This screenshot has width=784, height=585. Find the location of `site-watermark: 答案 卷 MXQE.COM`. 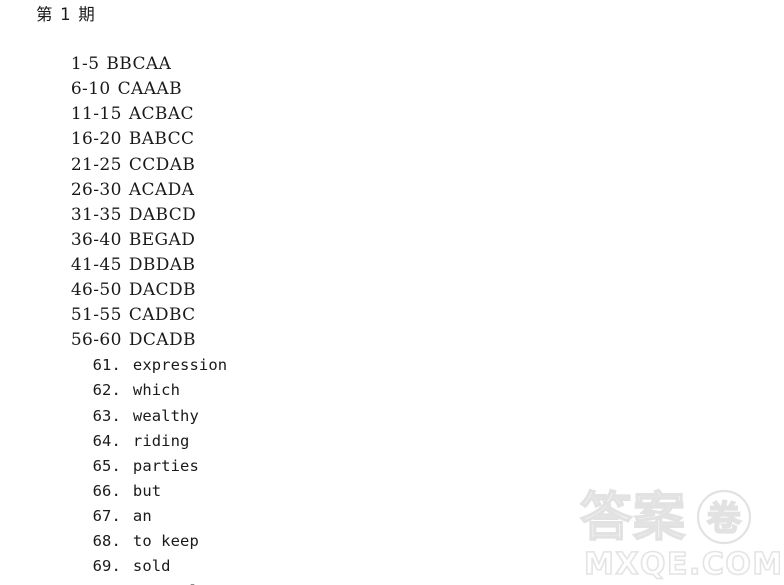

site-watermark: 答案 卷 MXQE.COM is located at coordinates (678, 531).